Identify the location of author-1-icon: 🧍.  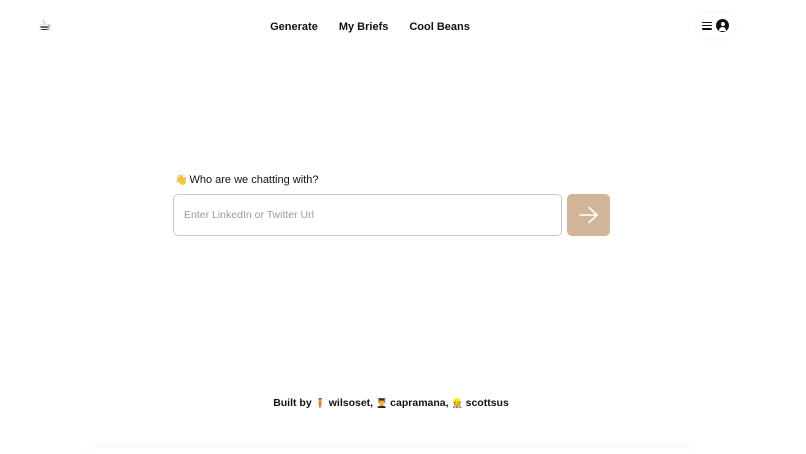
(320, 403).